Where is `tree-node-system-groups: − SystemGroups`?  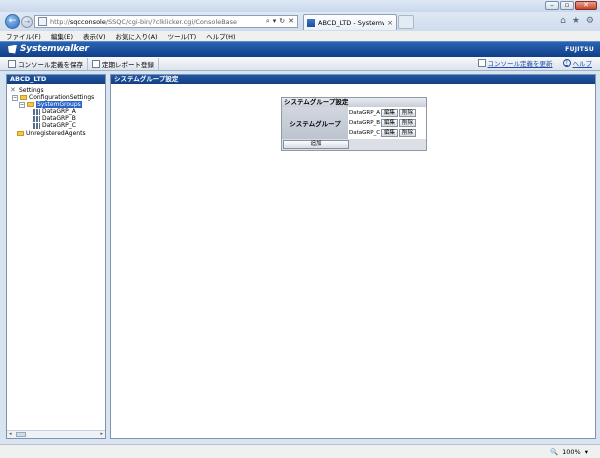
tree-node-system-groups: − SystemGroups is located at coordinates (50, 104).